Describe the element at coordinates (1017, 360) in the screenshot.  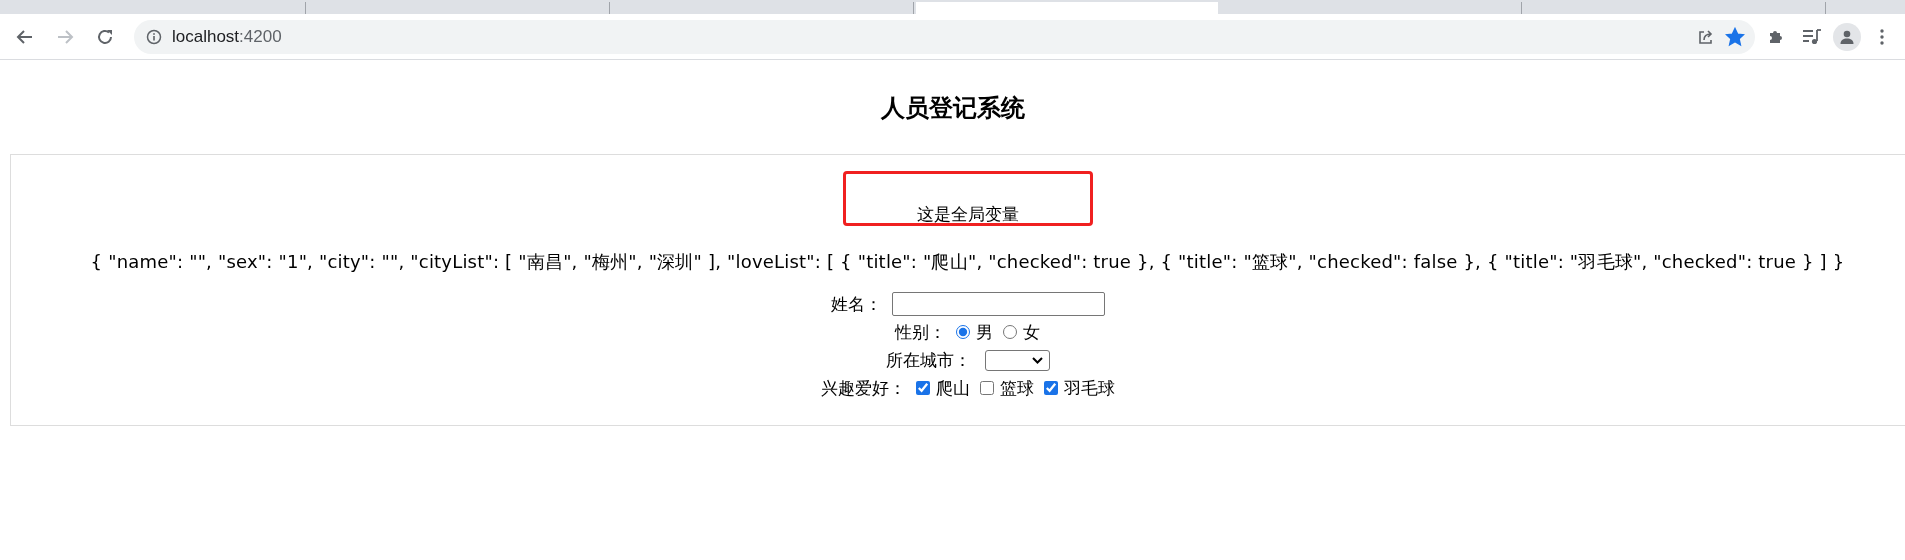
I see `city-dropdown` at that location.